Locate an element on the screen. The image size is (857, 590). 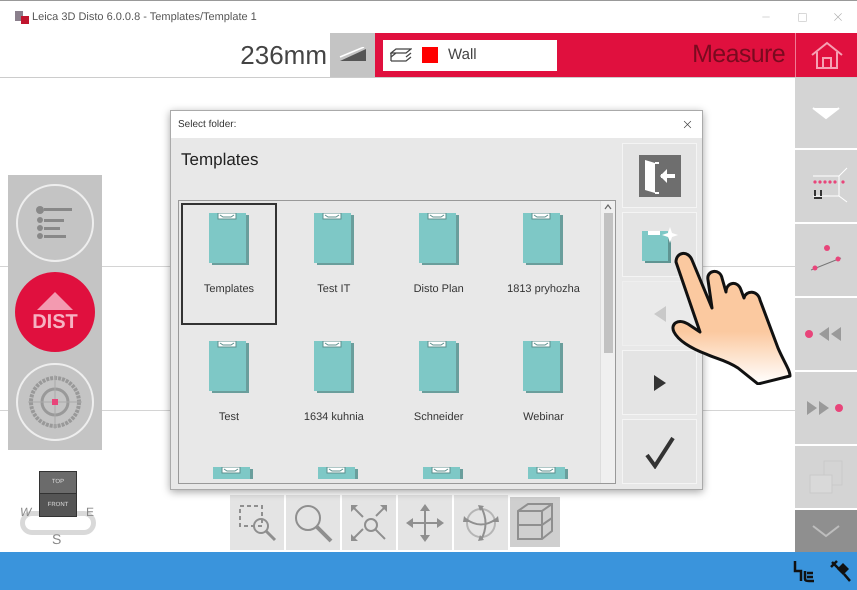
layers-icon is located at coordinates (401, 55).